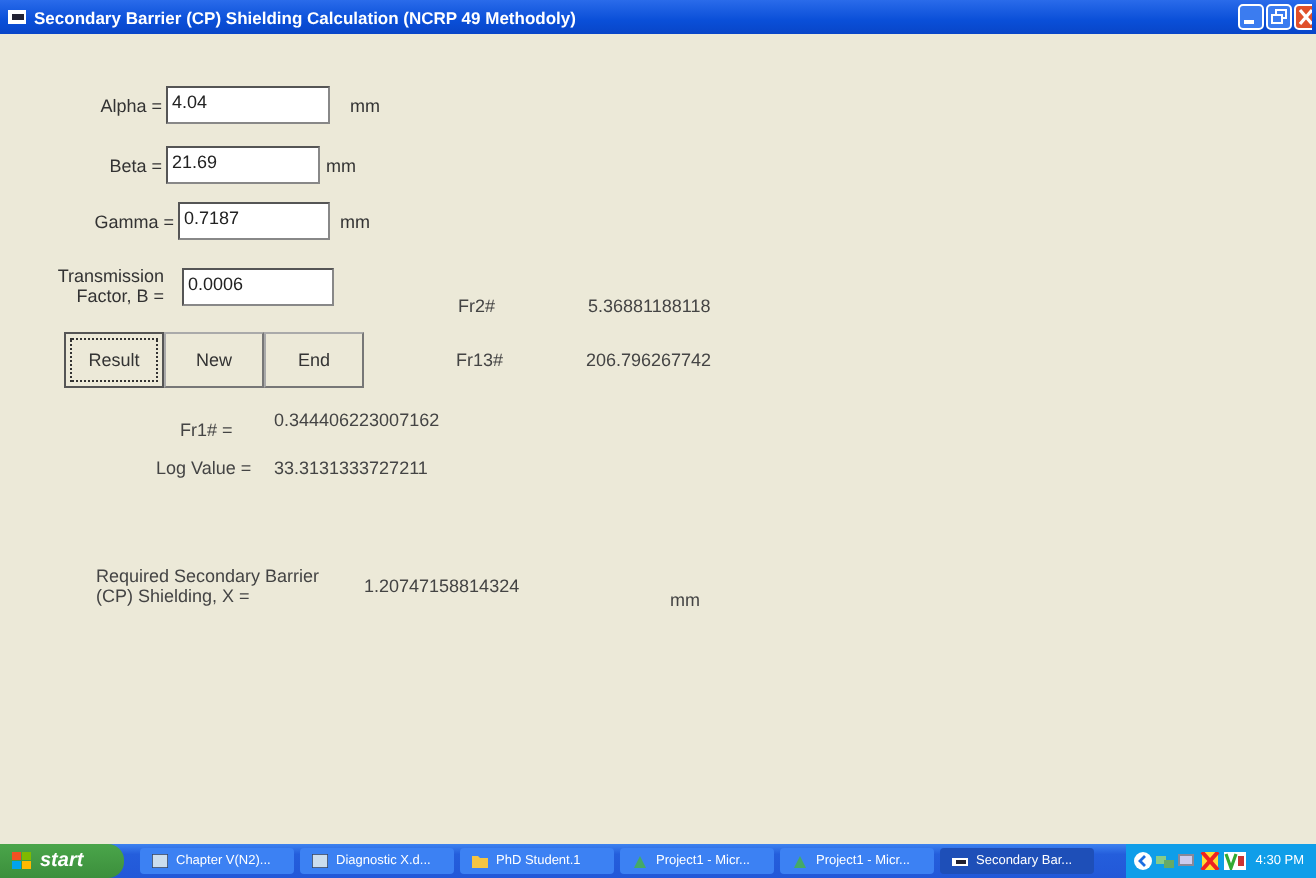  I want to click on v-icon, so click(1235, 861).